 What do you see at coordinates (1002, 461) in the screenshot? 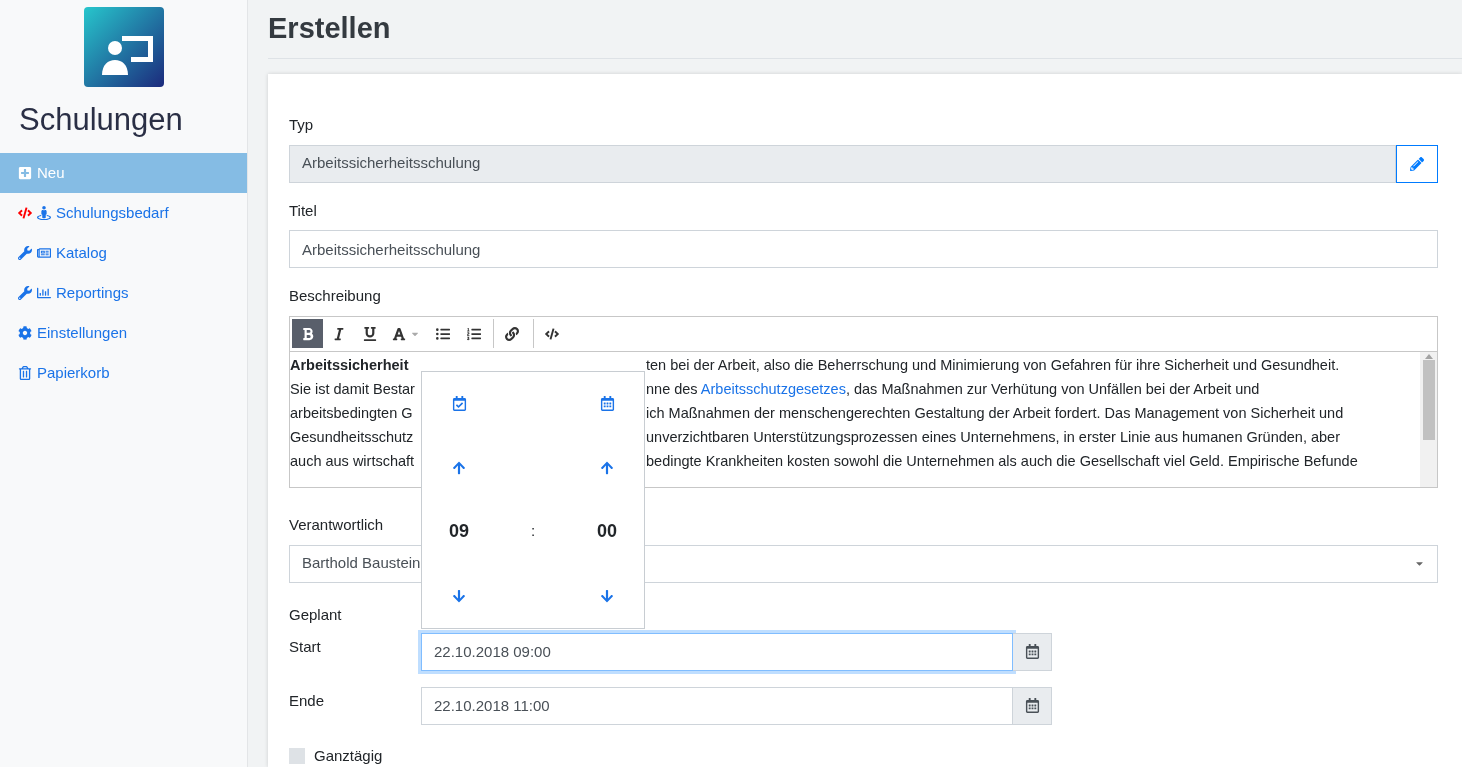
I see `description-text: bedingte Krankheiten kosten sowohl die Unternehmen als auch die Gesellschaft viel Geld. Empirische Befunde` at bounding box center [1002, 461].